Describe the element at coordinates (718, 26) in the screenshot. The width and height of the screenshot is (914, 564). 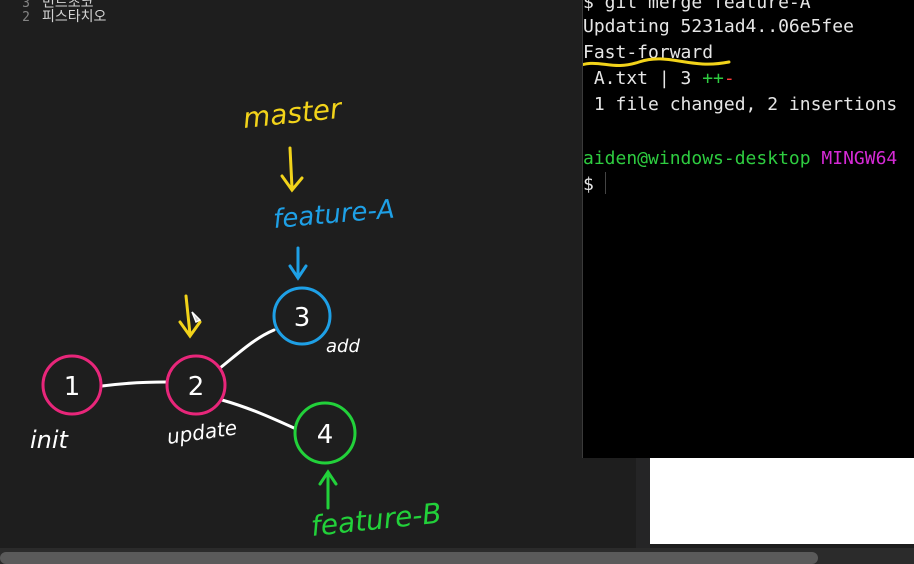
I see `terminal-output-updating: Updating 5231ad4..06e5fee` at that location.